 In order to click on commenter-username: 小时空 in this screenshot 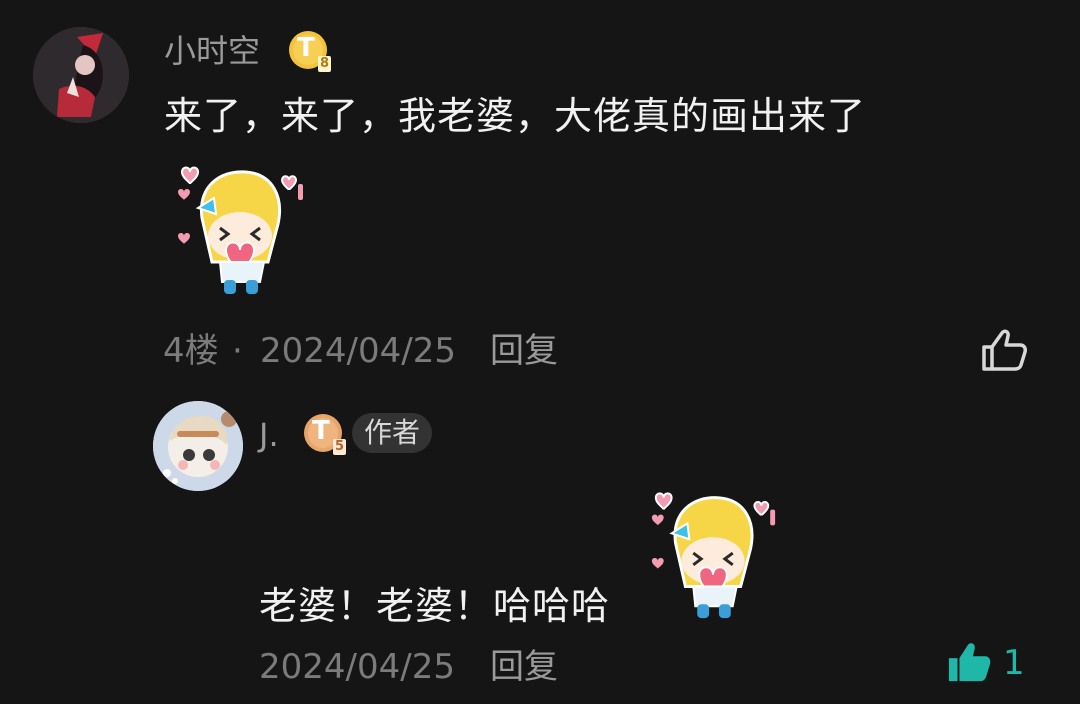, I will do `click(212, 51)`.